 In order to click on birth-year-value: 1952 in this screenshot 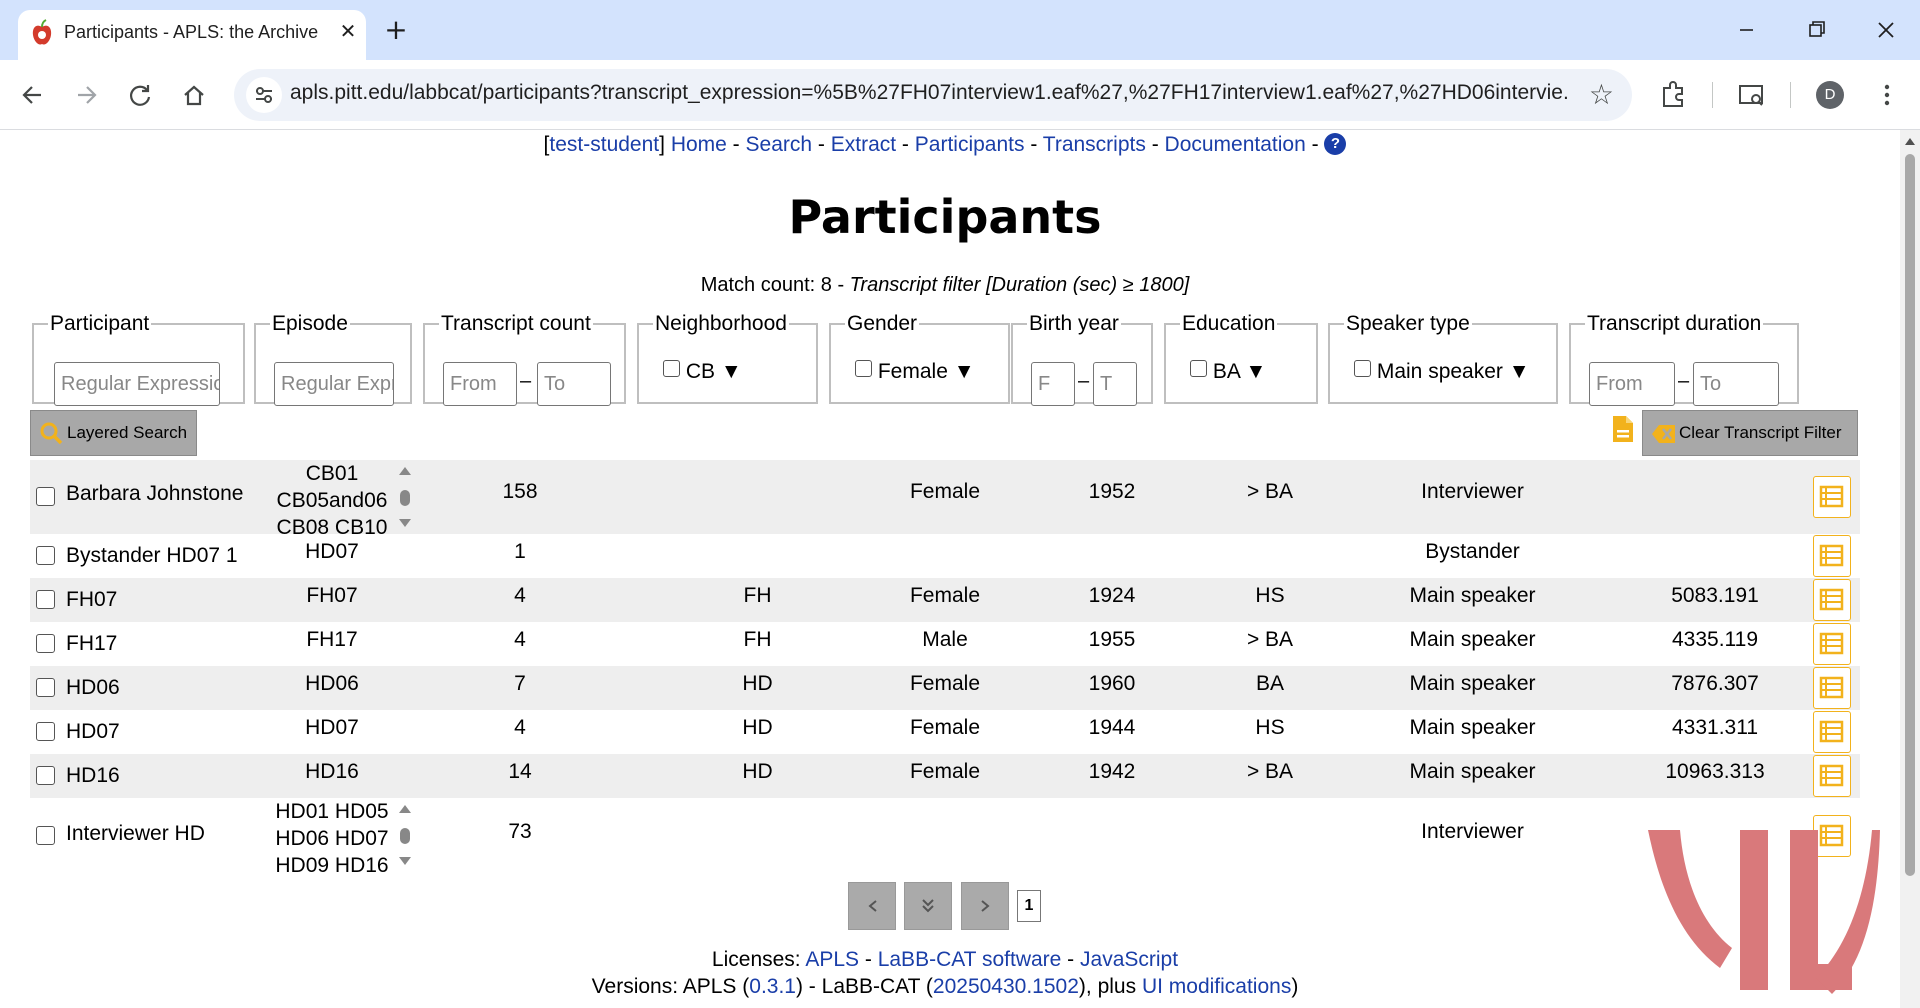, I will do `click(1112, 491)`.